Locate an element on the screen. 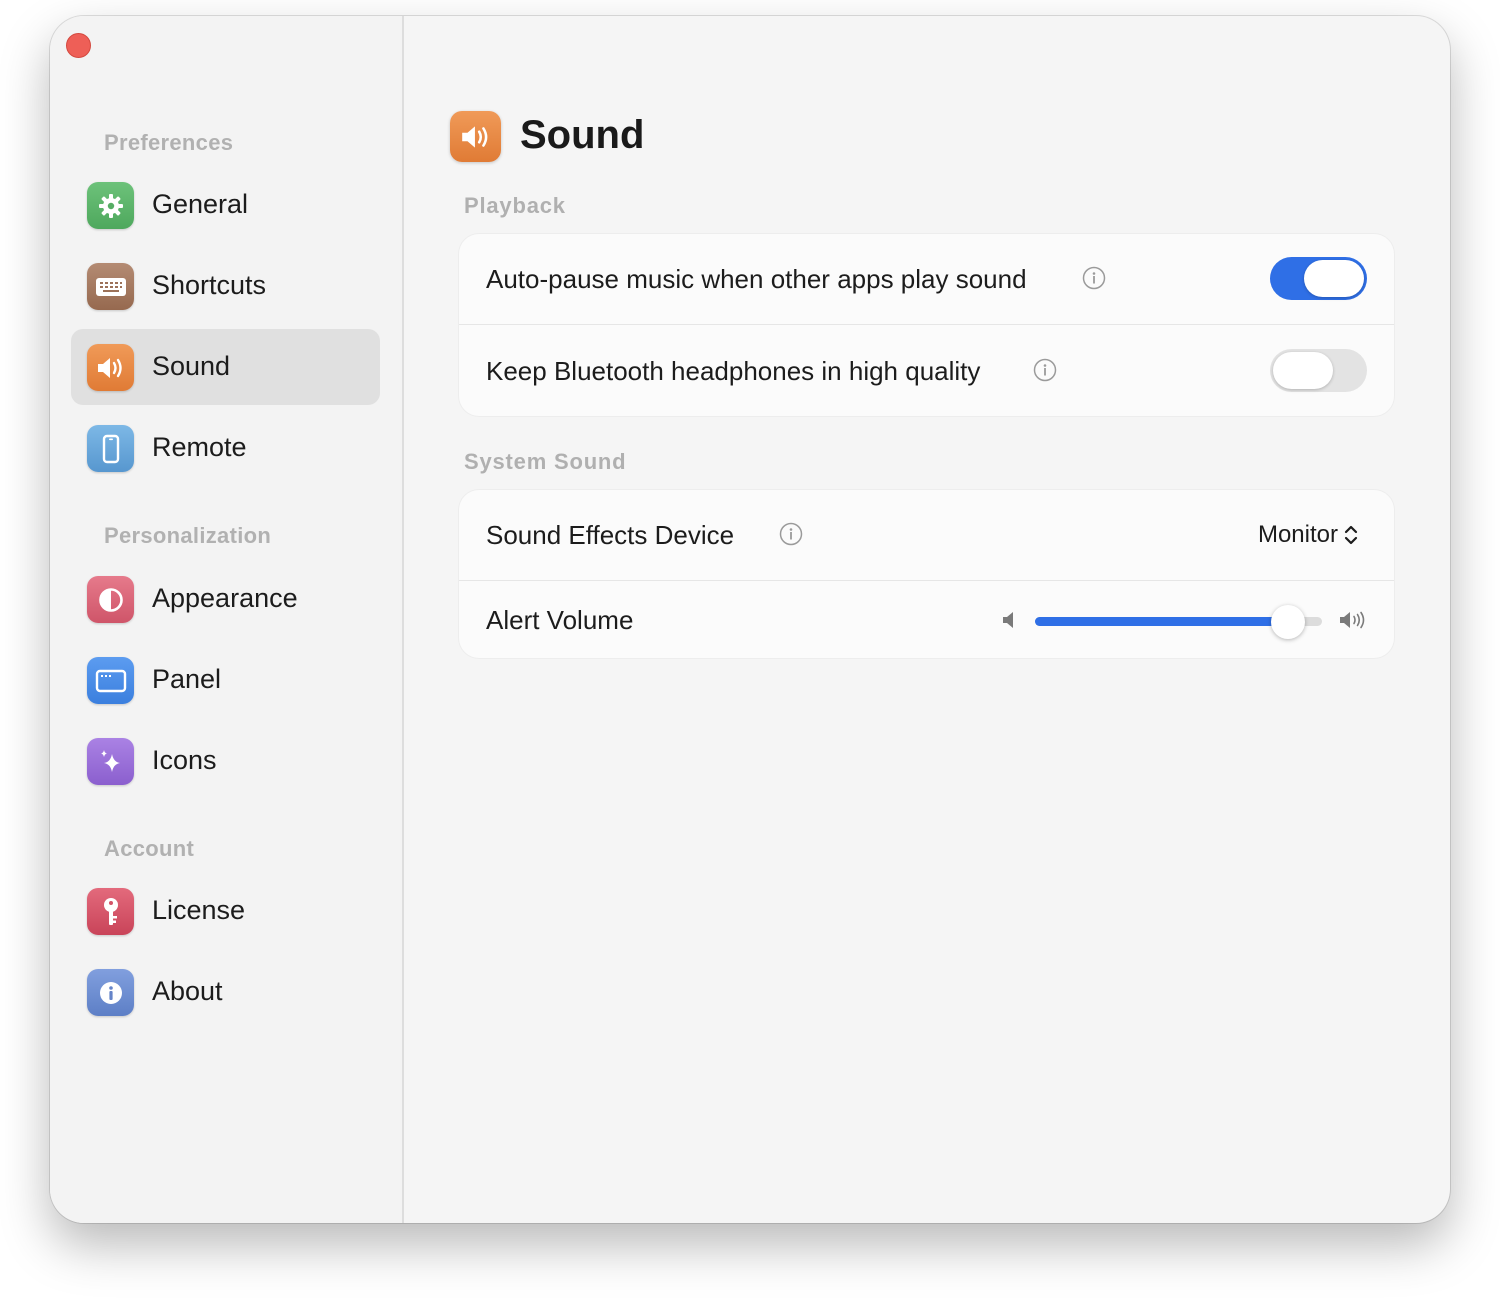 The image size is (1500, 1306). sidebar-item-about: About is located at coordinates (225, 992).